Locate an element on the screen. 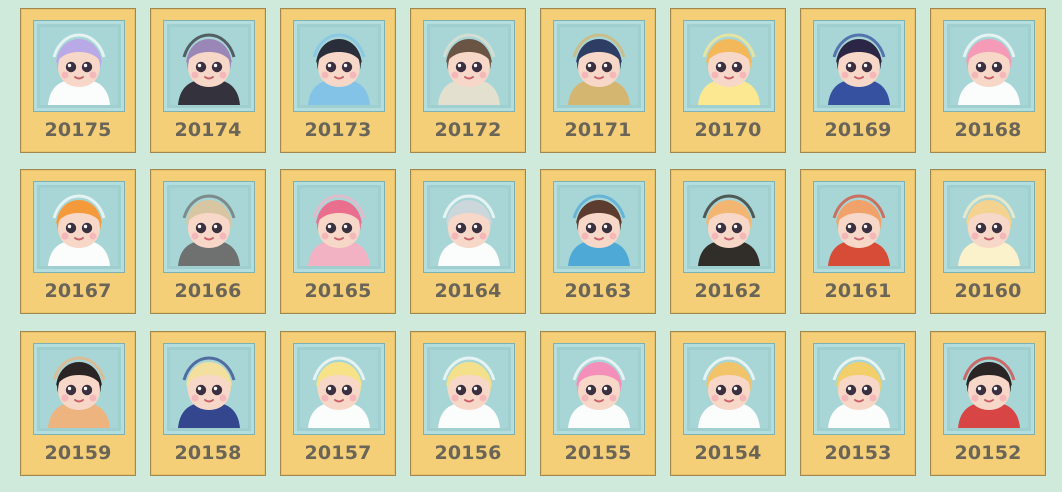 This screenshot has width=1062, height=492. portrait-id-label: 20162 is located at coordinates (728, 291).